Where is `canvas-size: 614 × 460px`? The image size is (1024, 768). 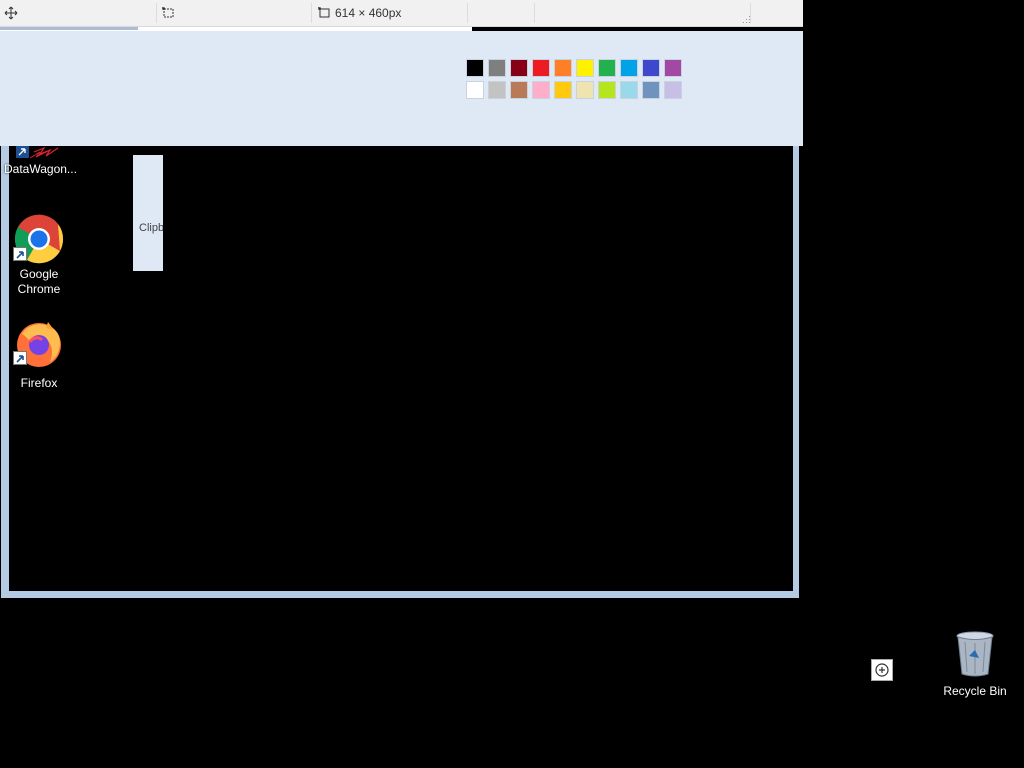 canvas-size: 614 × 460px is located at coordinates (359, 13).